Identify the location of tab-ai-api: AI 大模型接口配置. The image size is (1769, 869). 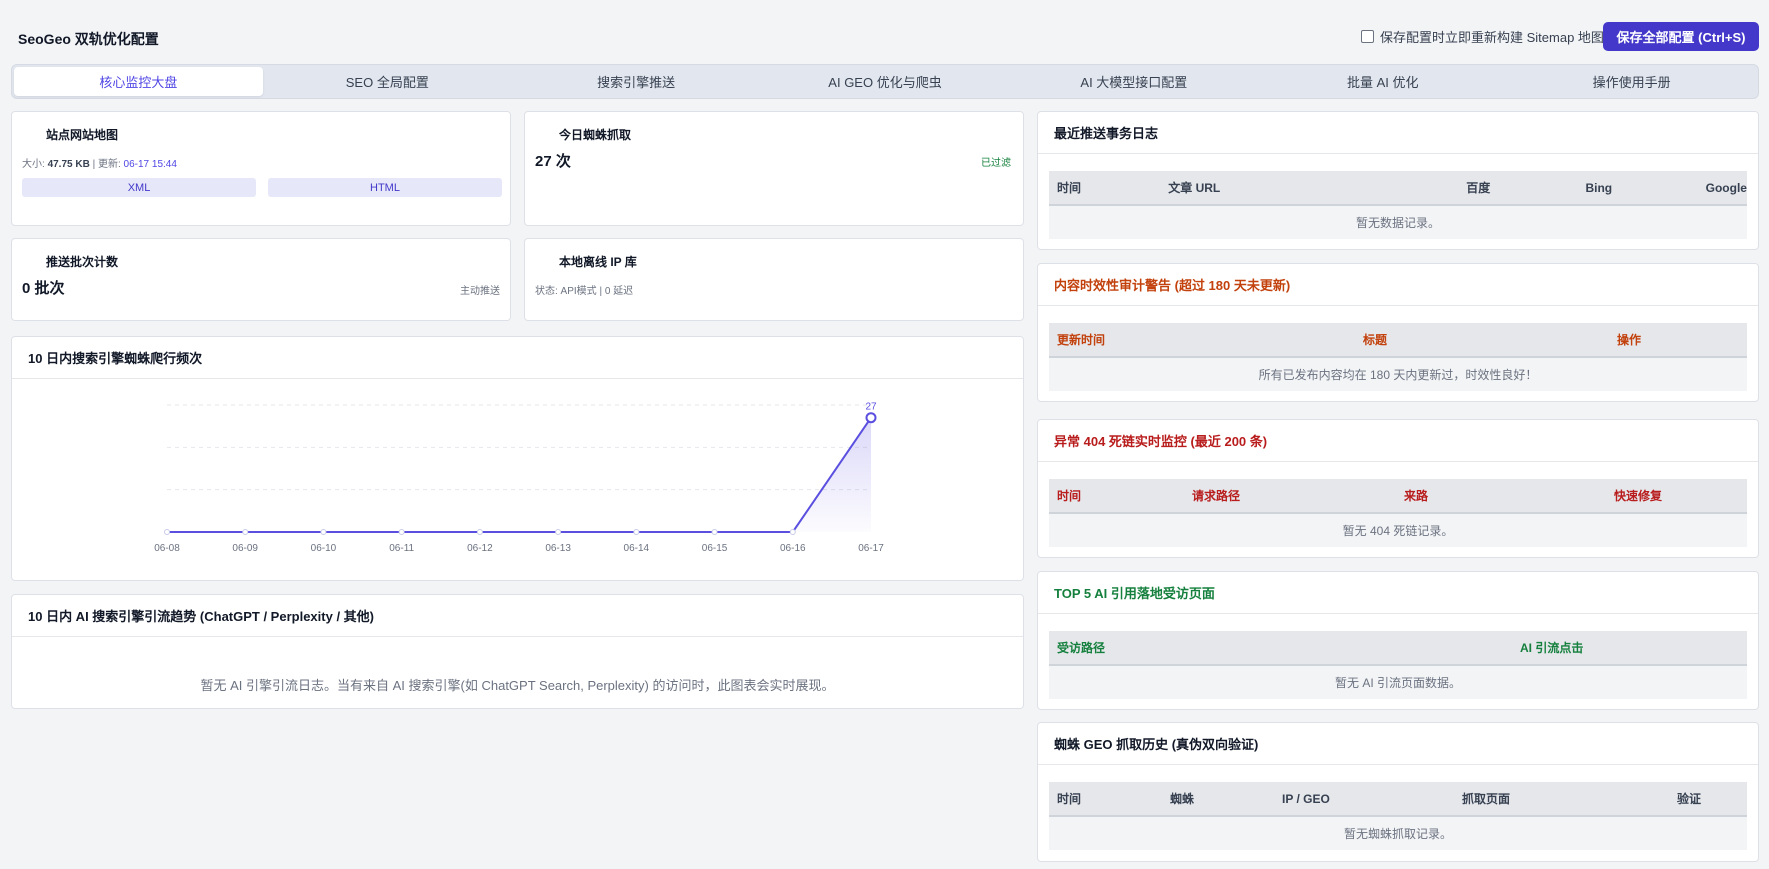
(1133, 81).